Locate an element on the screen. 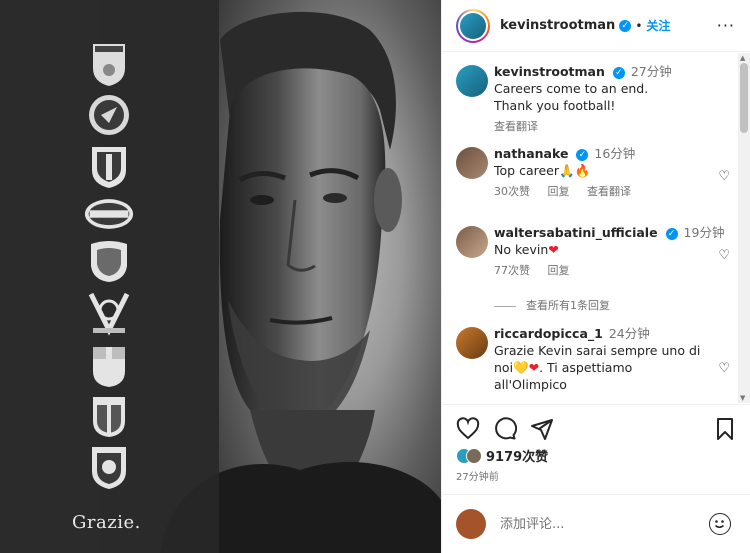 The width and height of the screenshot is (750, 553). comment-time: 19分钟 is located at coordinates (704, 232).